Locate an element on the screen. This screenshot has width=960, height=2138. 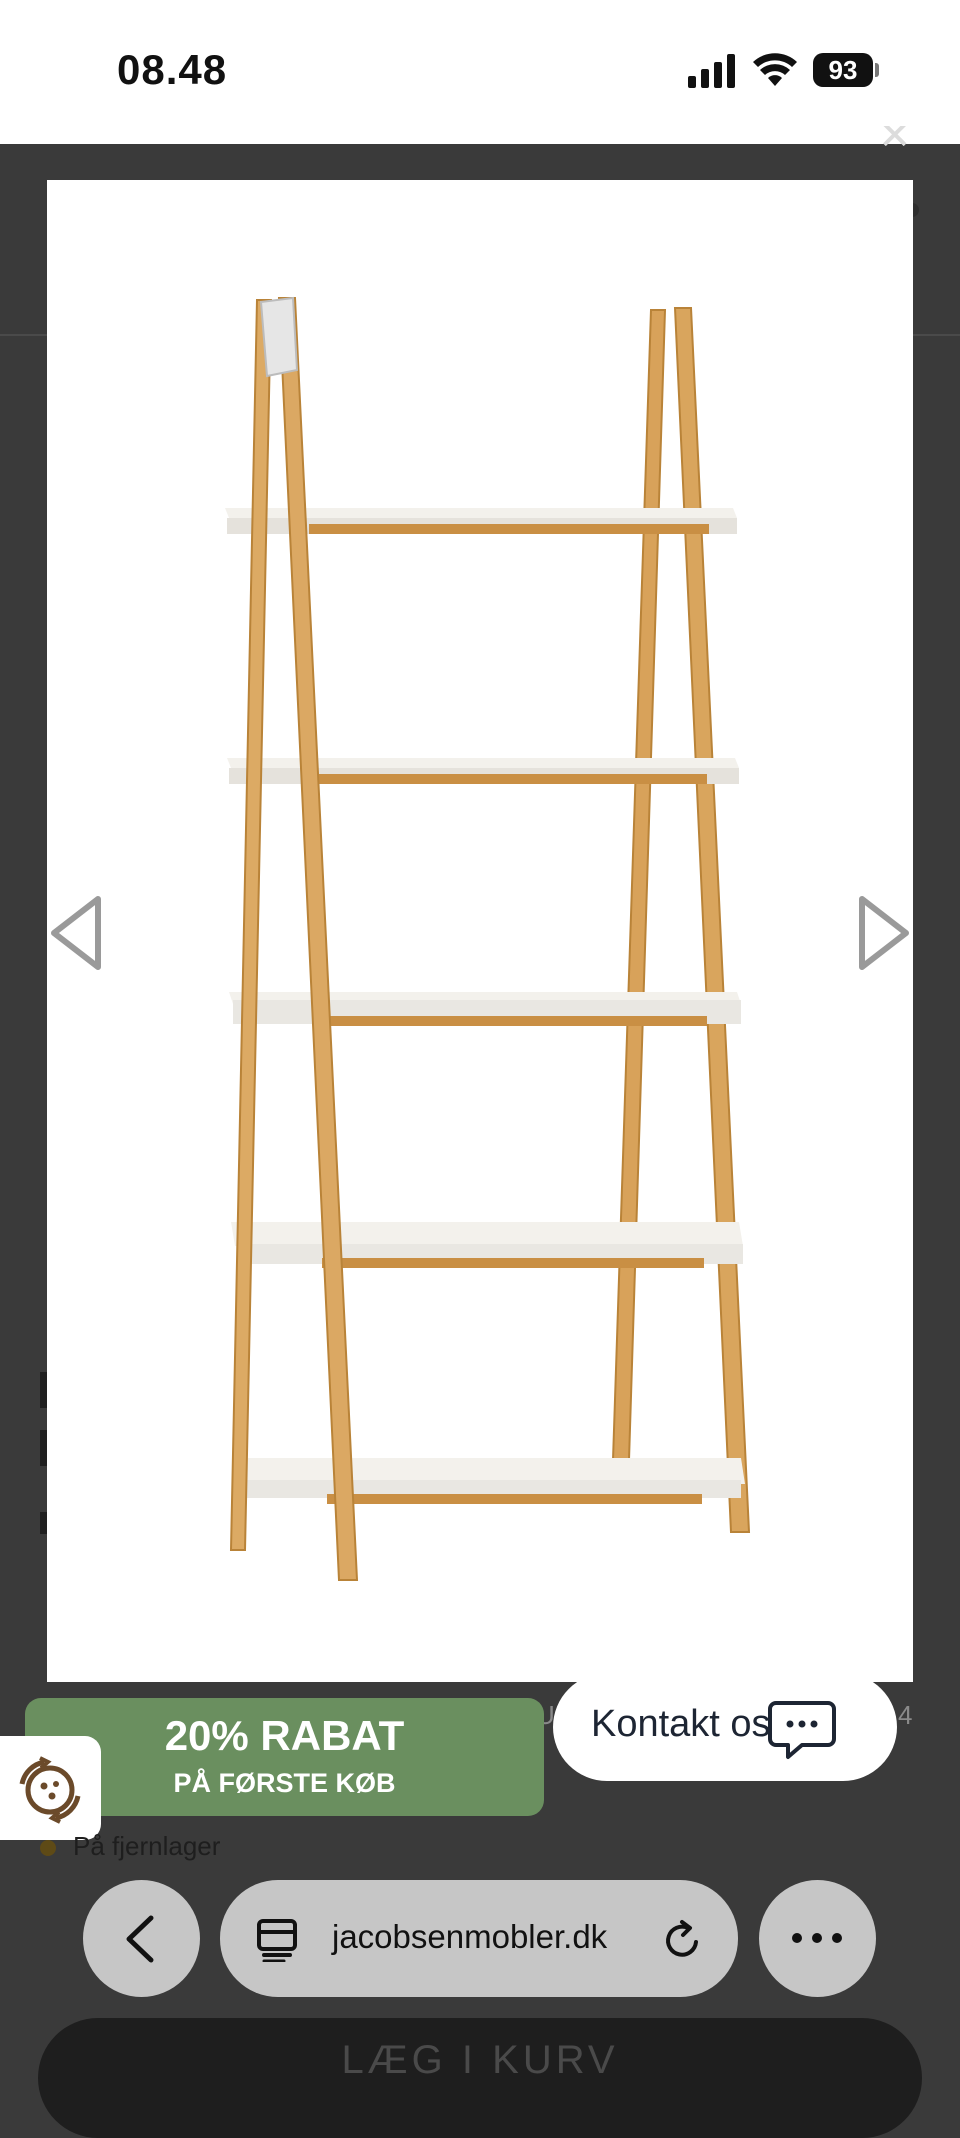
more-dots-icon is located at coordinates (817, 1938).